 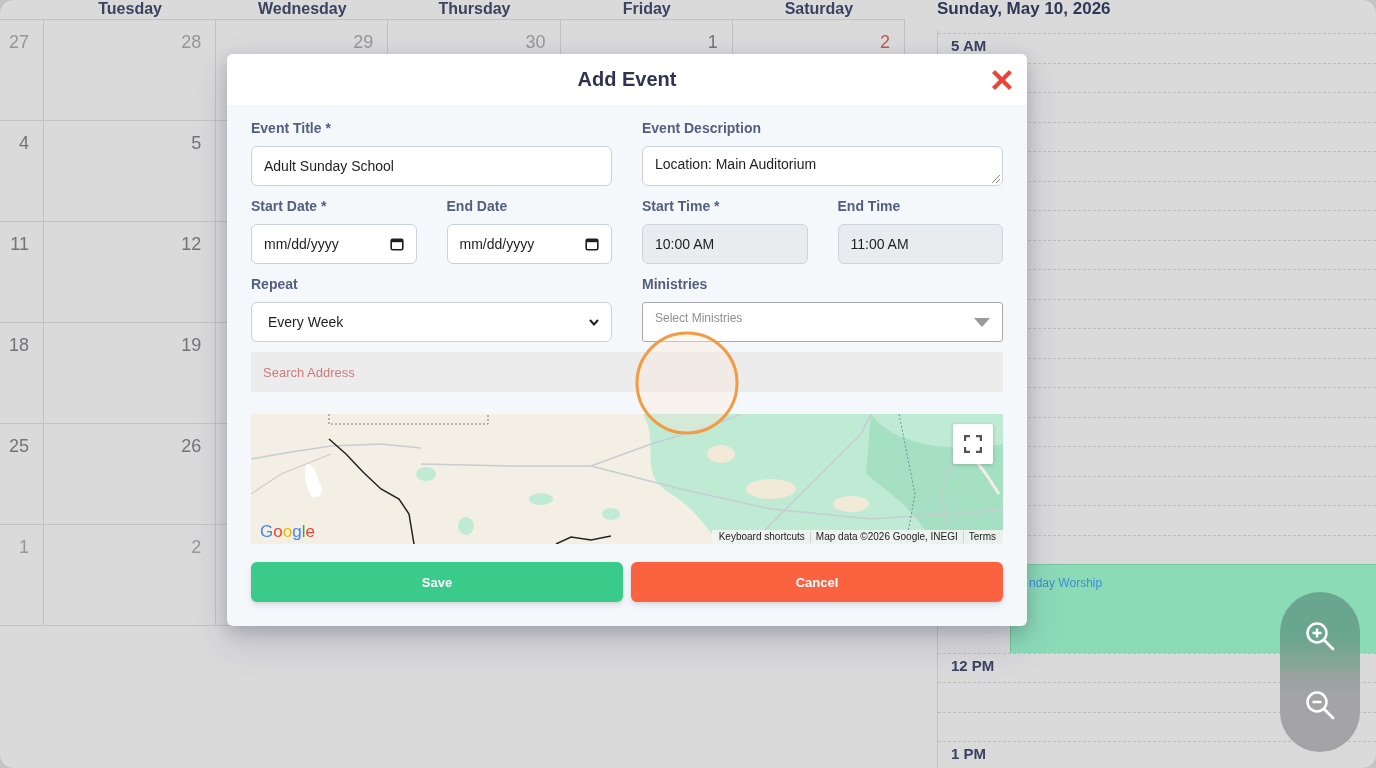 I want to click on day-number: 12, so click(x=191, y=244).